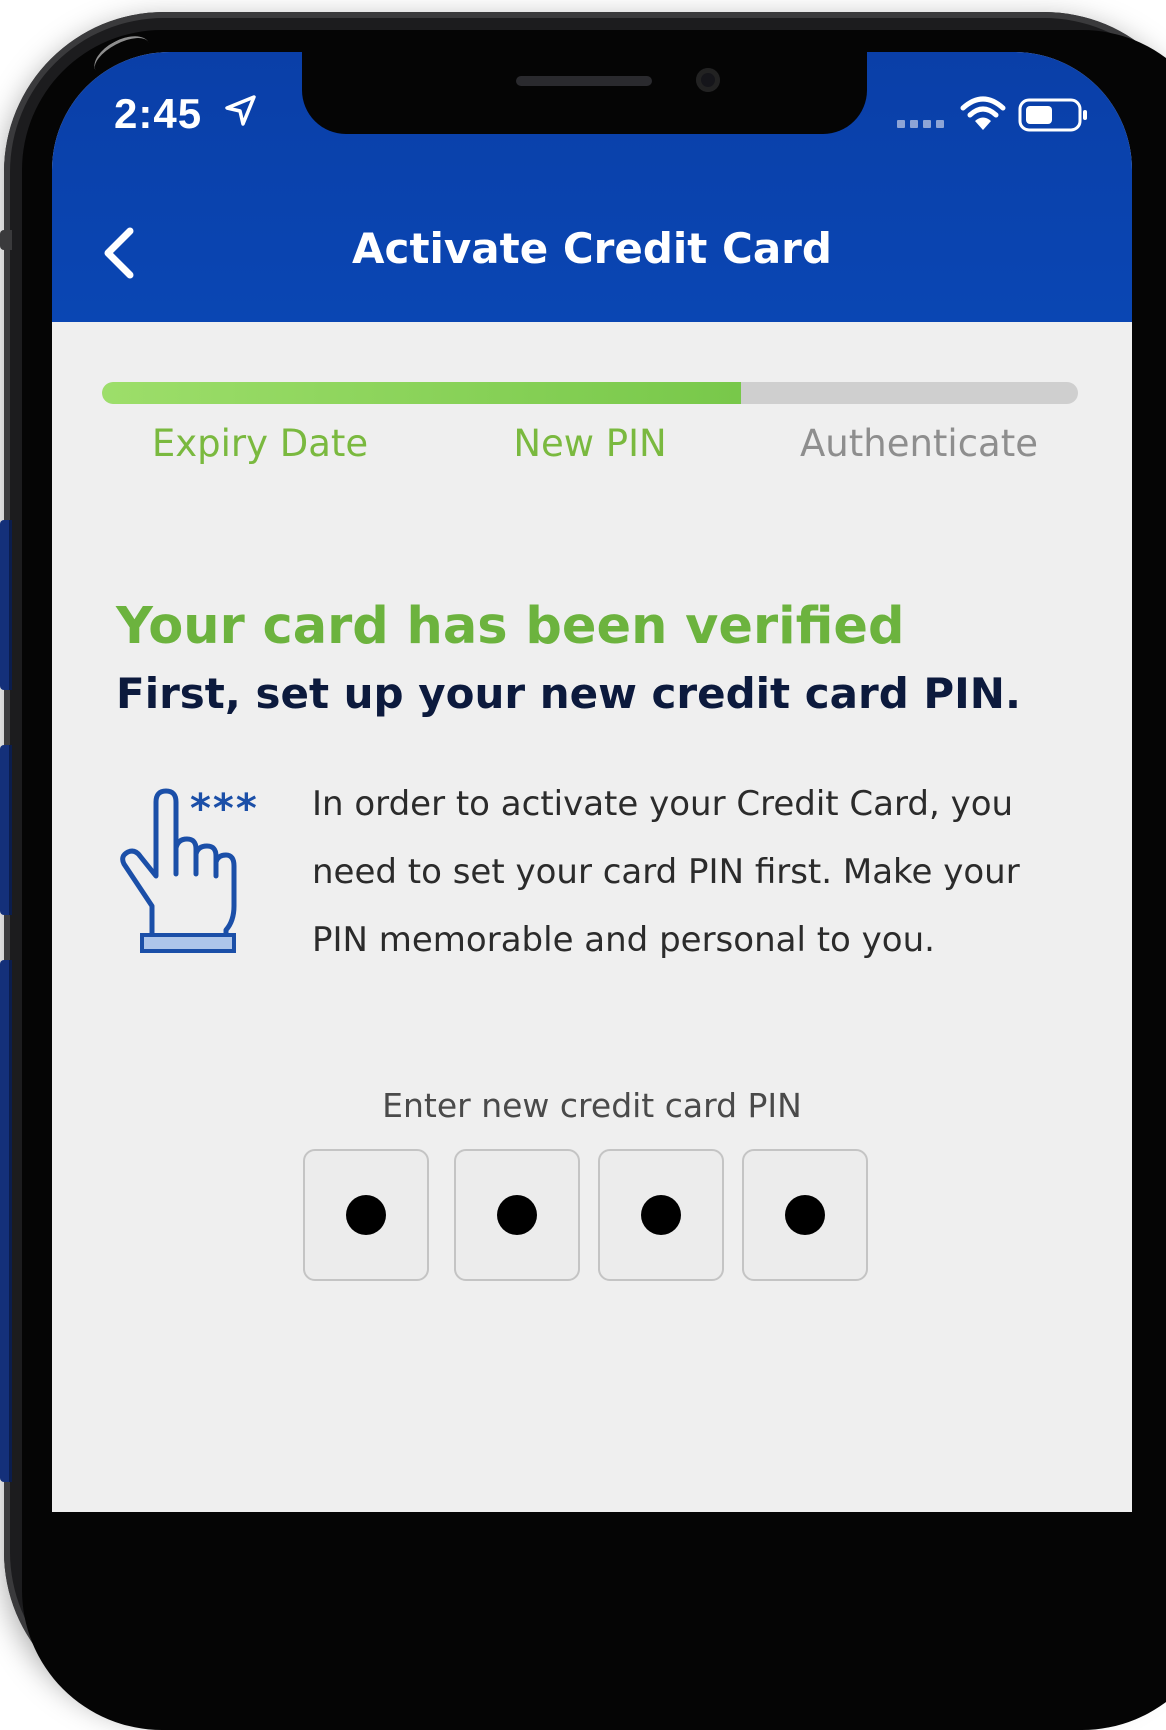 Image resolution: width=1166 pixels, height=1730 pixels. Describe the element at coordinates (422, 393) in the screenshot. I see `progress-bar-fill` at that location.